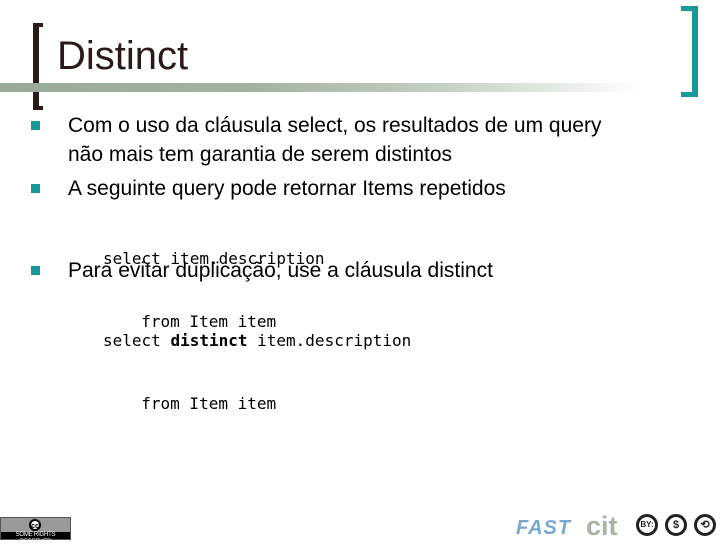 The image size is (720, 546). What do you see at coordinates (689, 51) in the screenshot?
I see `title-bracket-right` at bounding box center [689, 51].